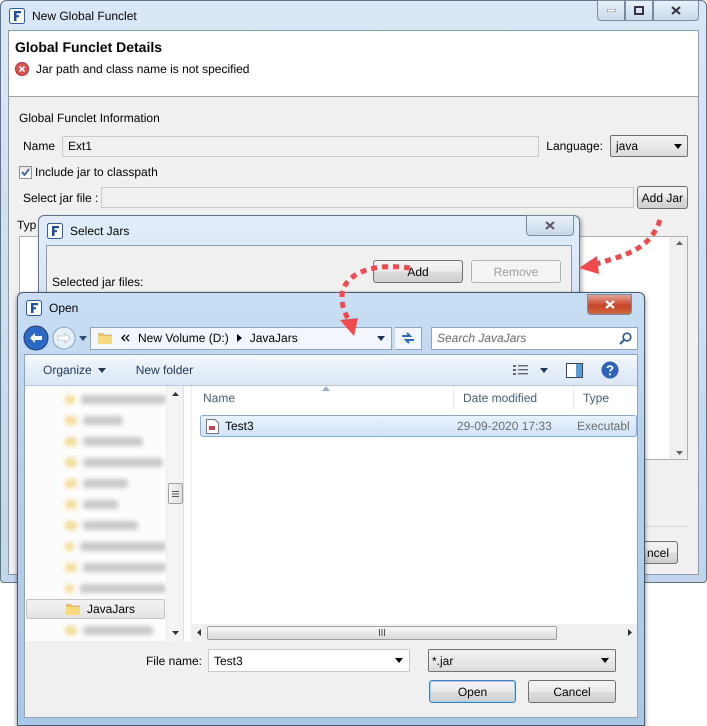  Describe the element at coordinates (212, 426) in the screenshot. I see `file-icon` at that location.